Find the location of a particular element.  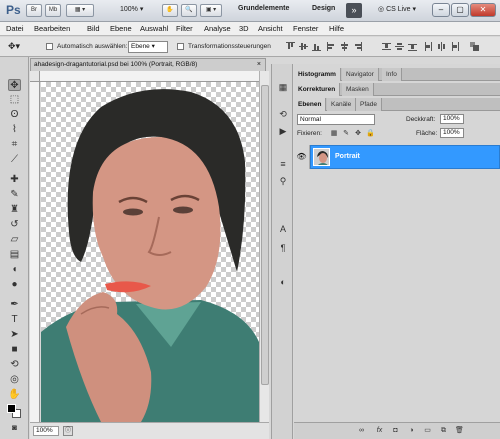

distribute-left-icon is located at coordinates (428, 46).